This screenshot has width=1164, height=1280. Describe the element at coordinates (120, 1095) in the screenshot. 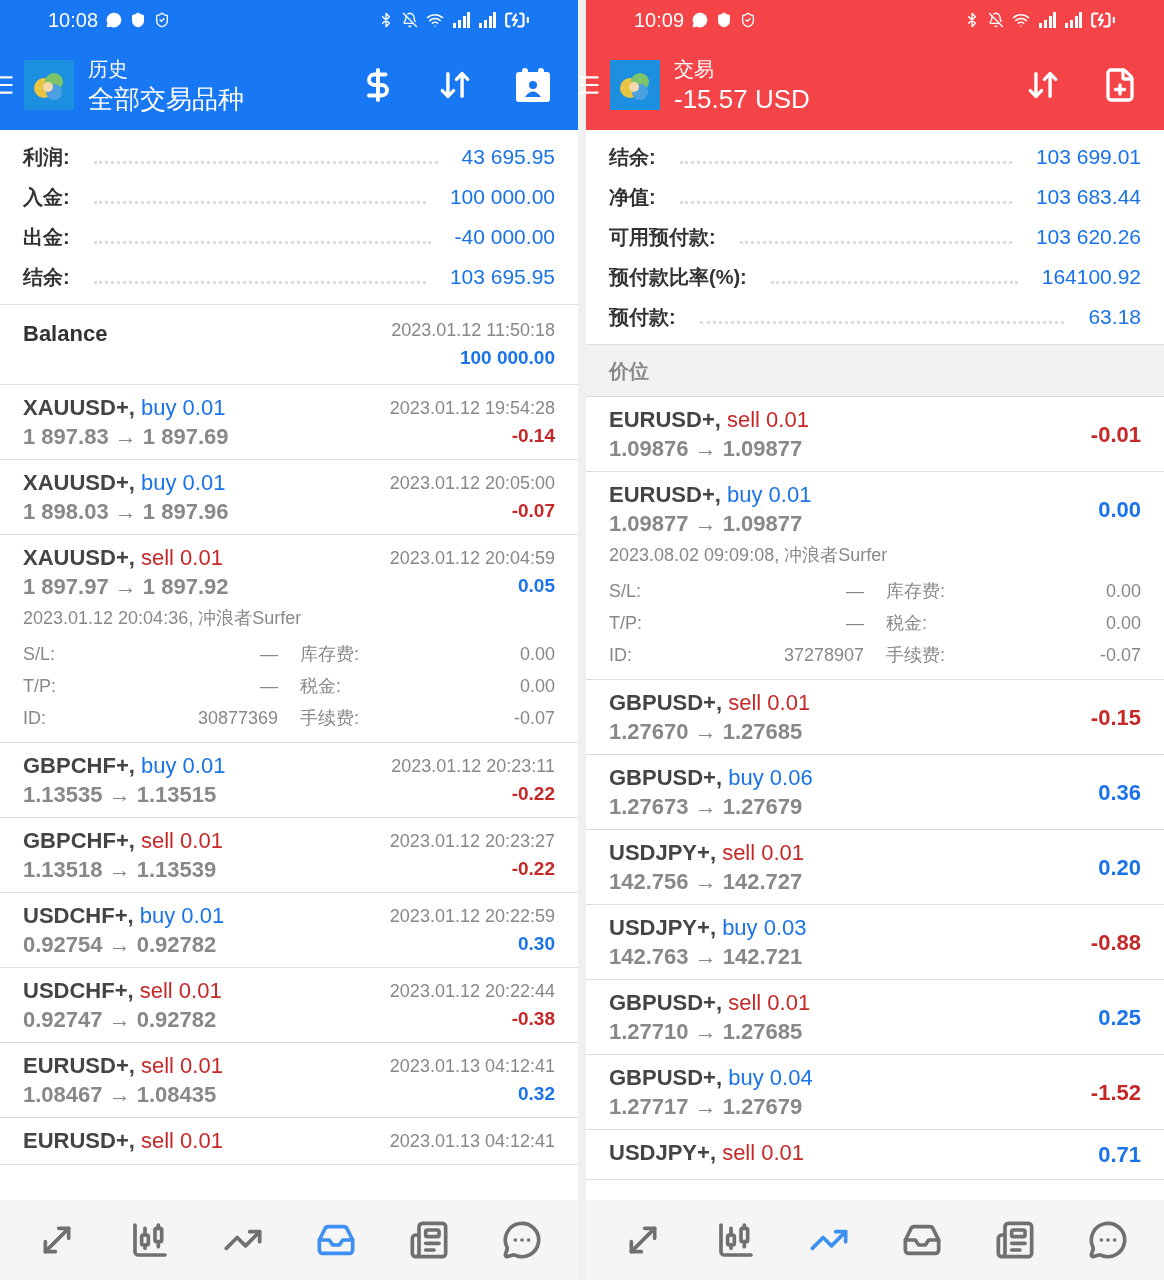

I see `deal-prices: 1.08467 → 1.08435` at that location.